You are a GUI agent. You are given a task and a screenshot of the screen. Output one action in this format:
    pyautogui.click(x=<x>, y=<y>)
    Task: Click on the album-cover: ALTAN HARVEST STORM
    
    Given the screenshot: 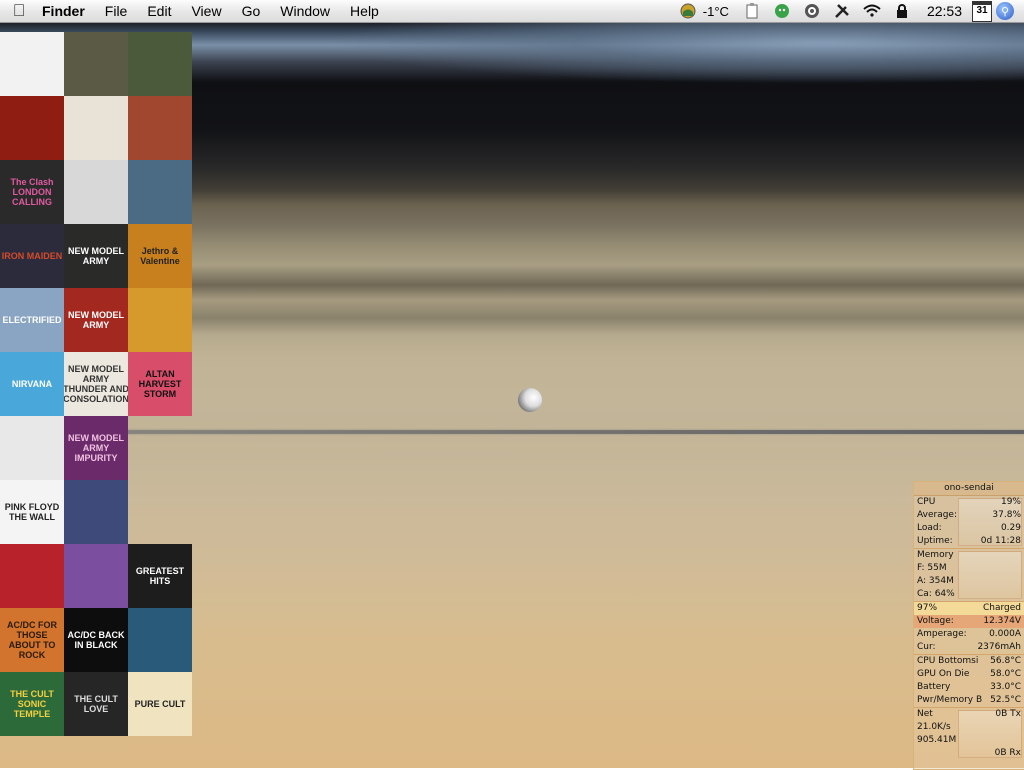 What is the action you would take?
    pyautogui.click(x=160, y=384)
    